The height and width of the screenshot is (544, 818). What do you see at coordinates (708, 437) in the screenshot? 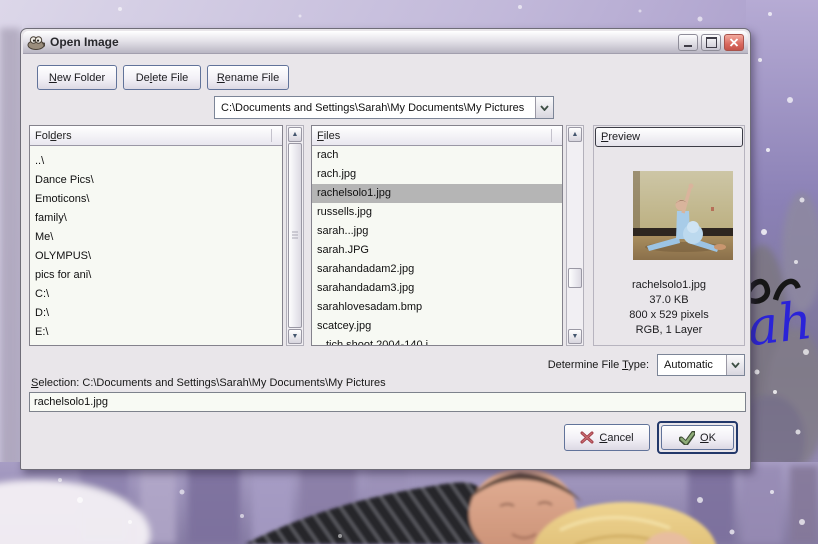
I see `button-label: OK` at bounding box center [708, 437].